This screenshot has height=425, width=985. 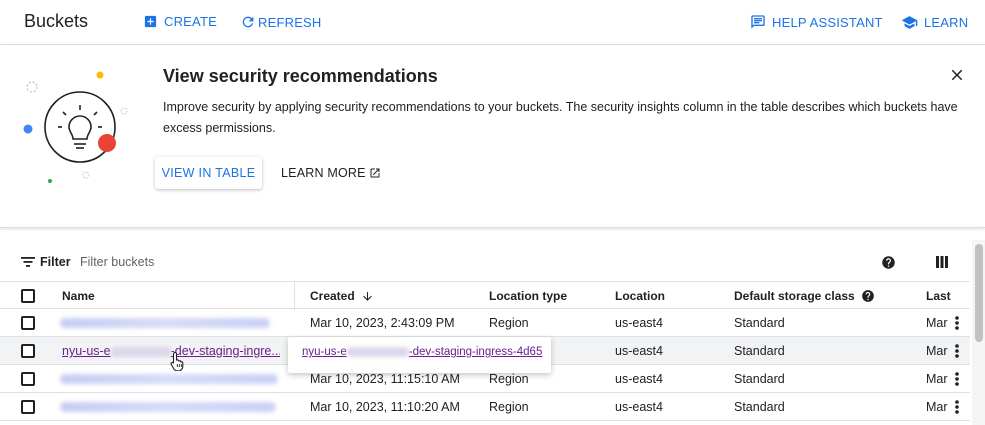 I want to click on bucket-name-tooltip: nyu-us-e -dev-staging-ingress-4d65, so click(x=419, y=355).